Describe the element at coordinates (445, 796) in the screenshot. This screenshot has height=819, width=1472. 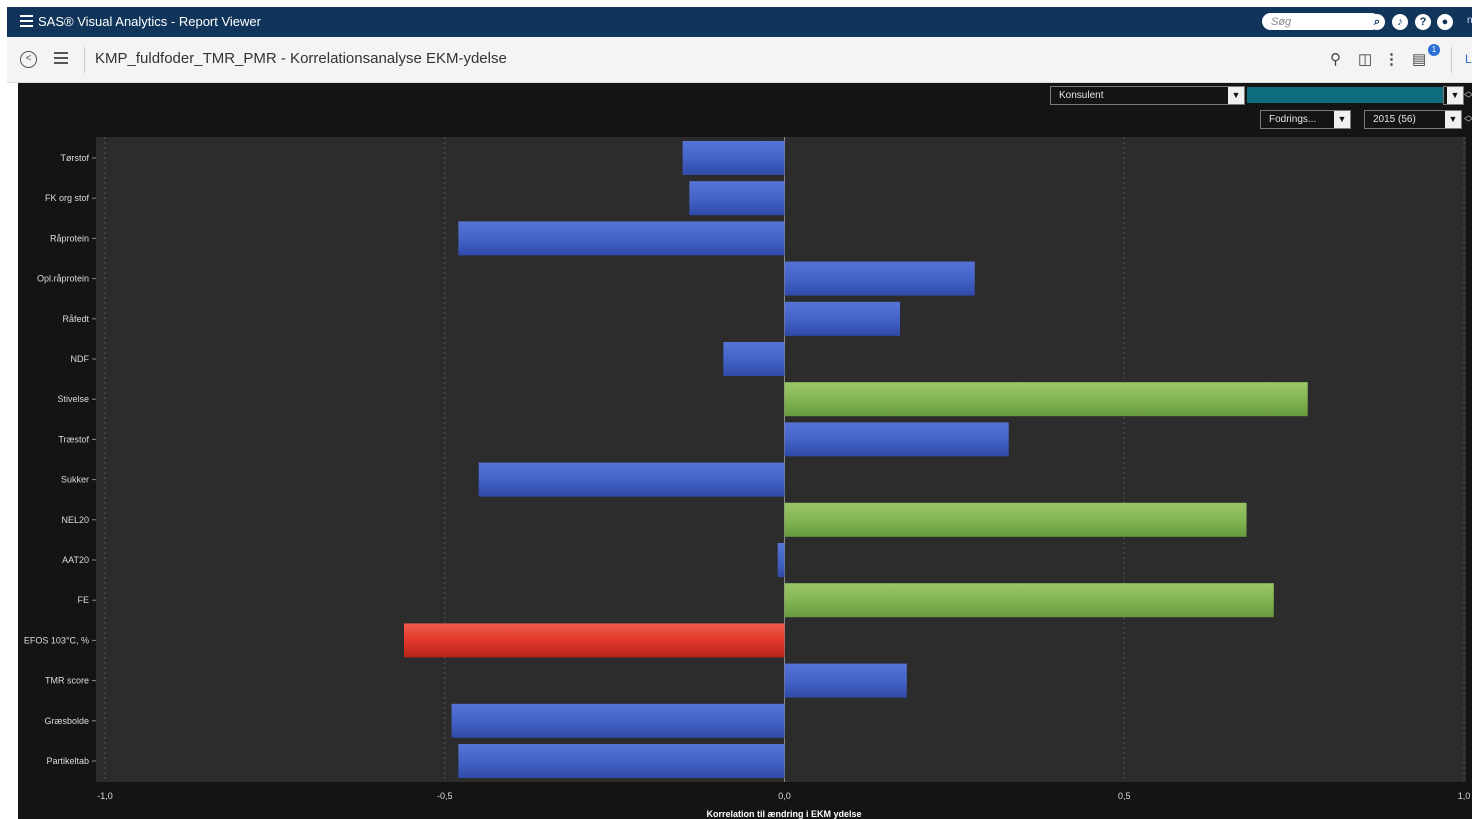
I see `x-tick-label: -0,5` at that location.